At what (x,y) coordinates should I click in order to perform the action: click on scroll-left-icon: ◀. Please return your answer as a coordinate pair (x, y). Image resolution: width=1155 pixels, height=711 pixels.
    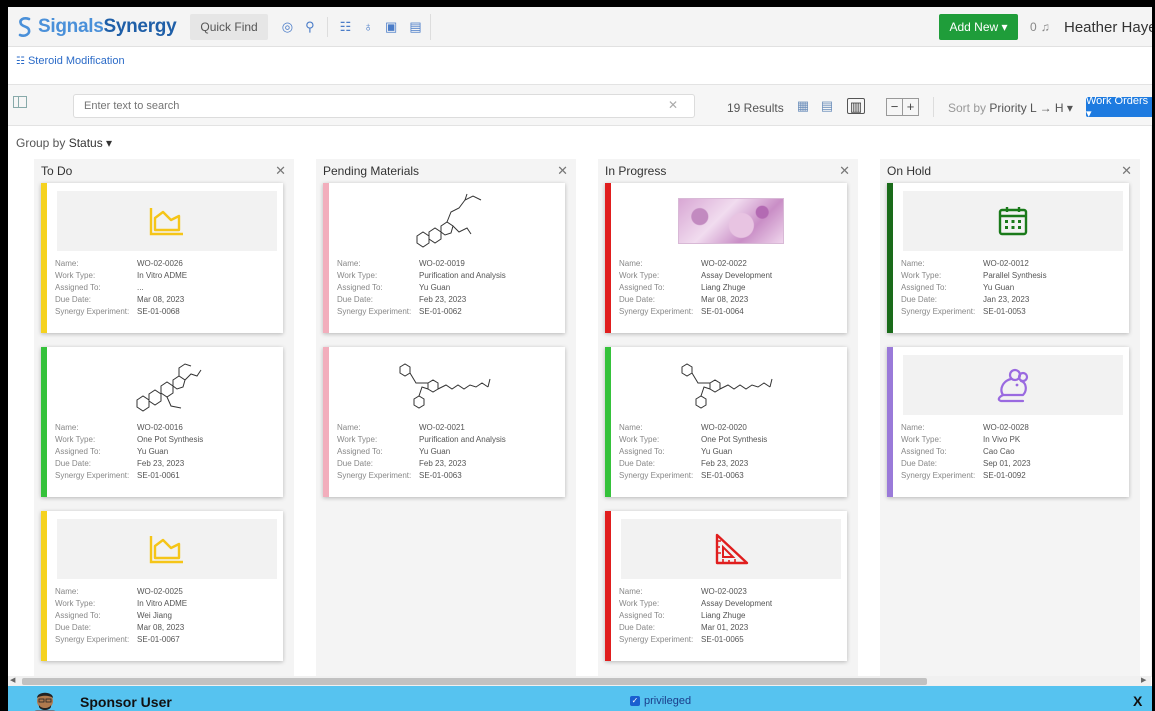
    Looking at the image, I should click on (12, 680).